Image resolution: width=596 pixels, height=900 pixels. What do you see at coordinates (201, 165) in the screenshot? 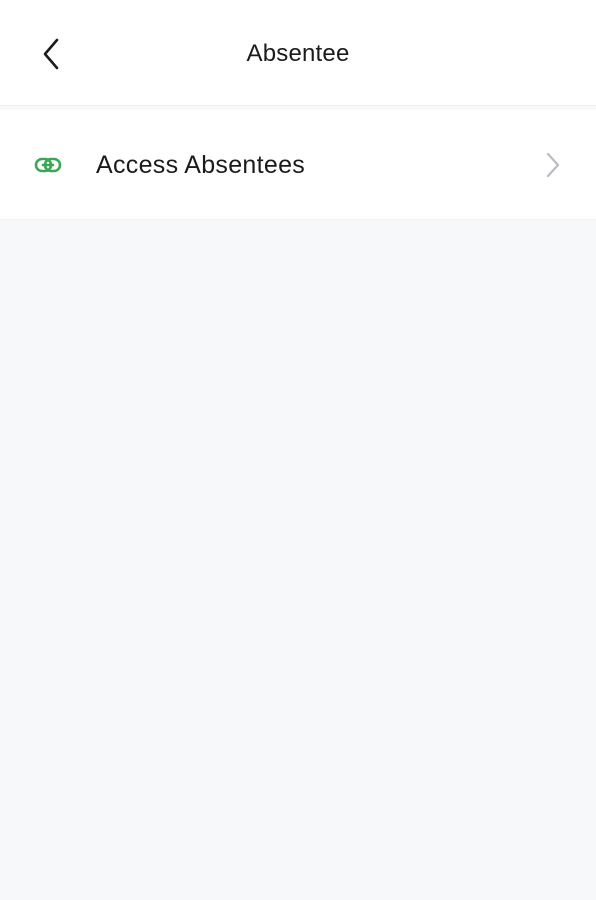
I see `menu-item-label: Access Absentees` at bounding box center [201, 165].